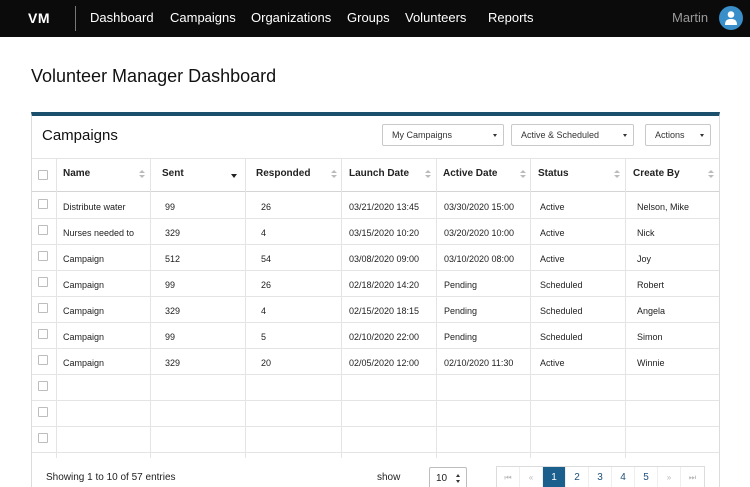  What do you see at coordinates (75, 18) in the screenshot?
I see `nav-divider` at bounding box center [75, 18].